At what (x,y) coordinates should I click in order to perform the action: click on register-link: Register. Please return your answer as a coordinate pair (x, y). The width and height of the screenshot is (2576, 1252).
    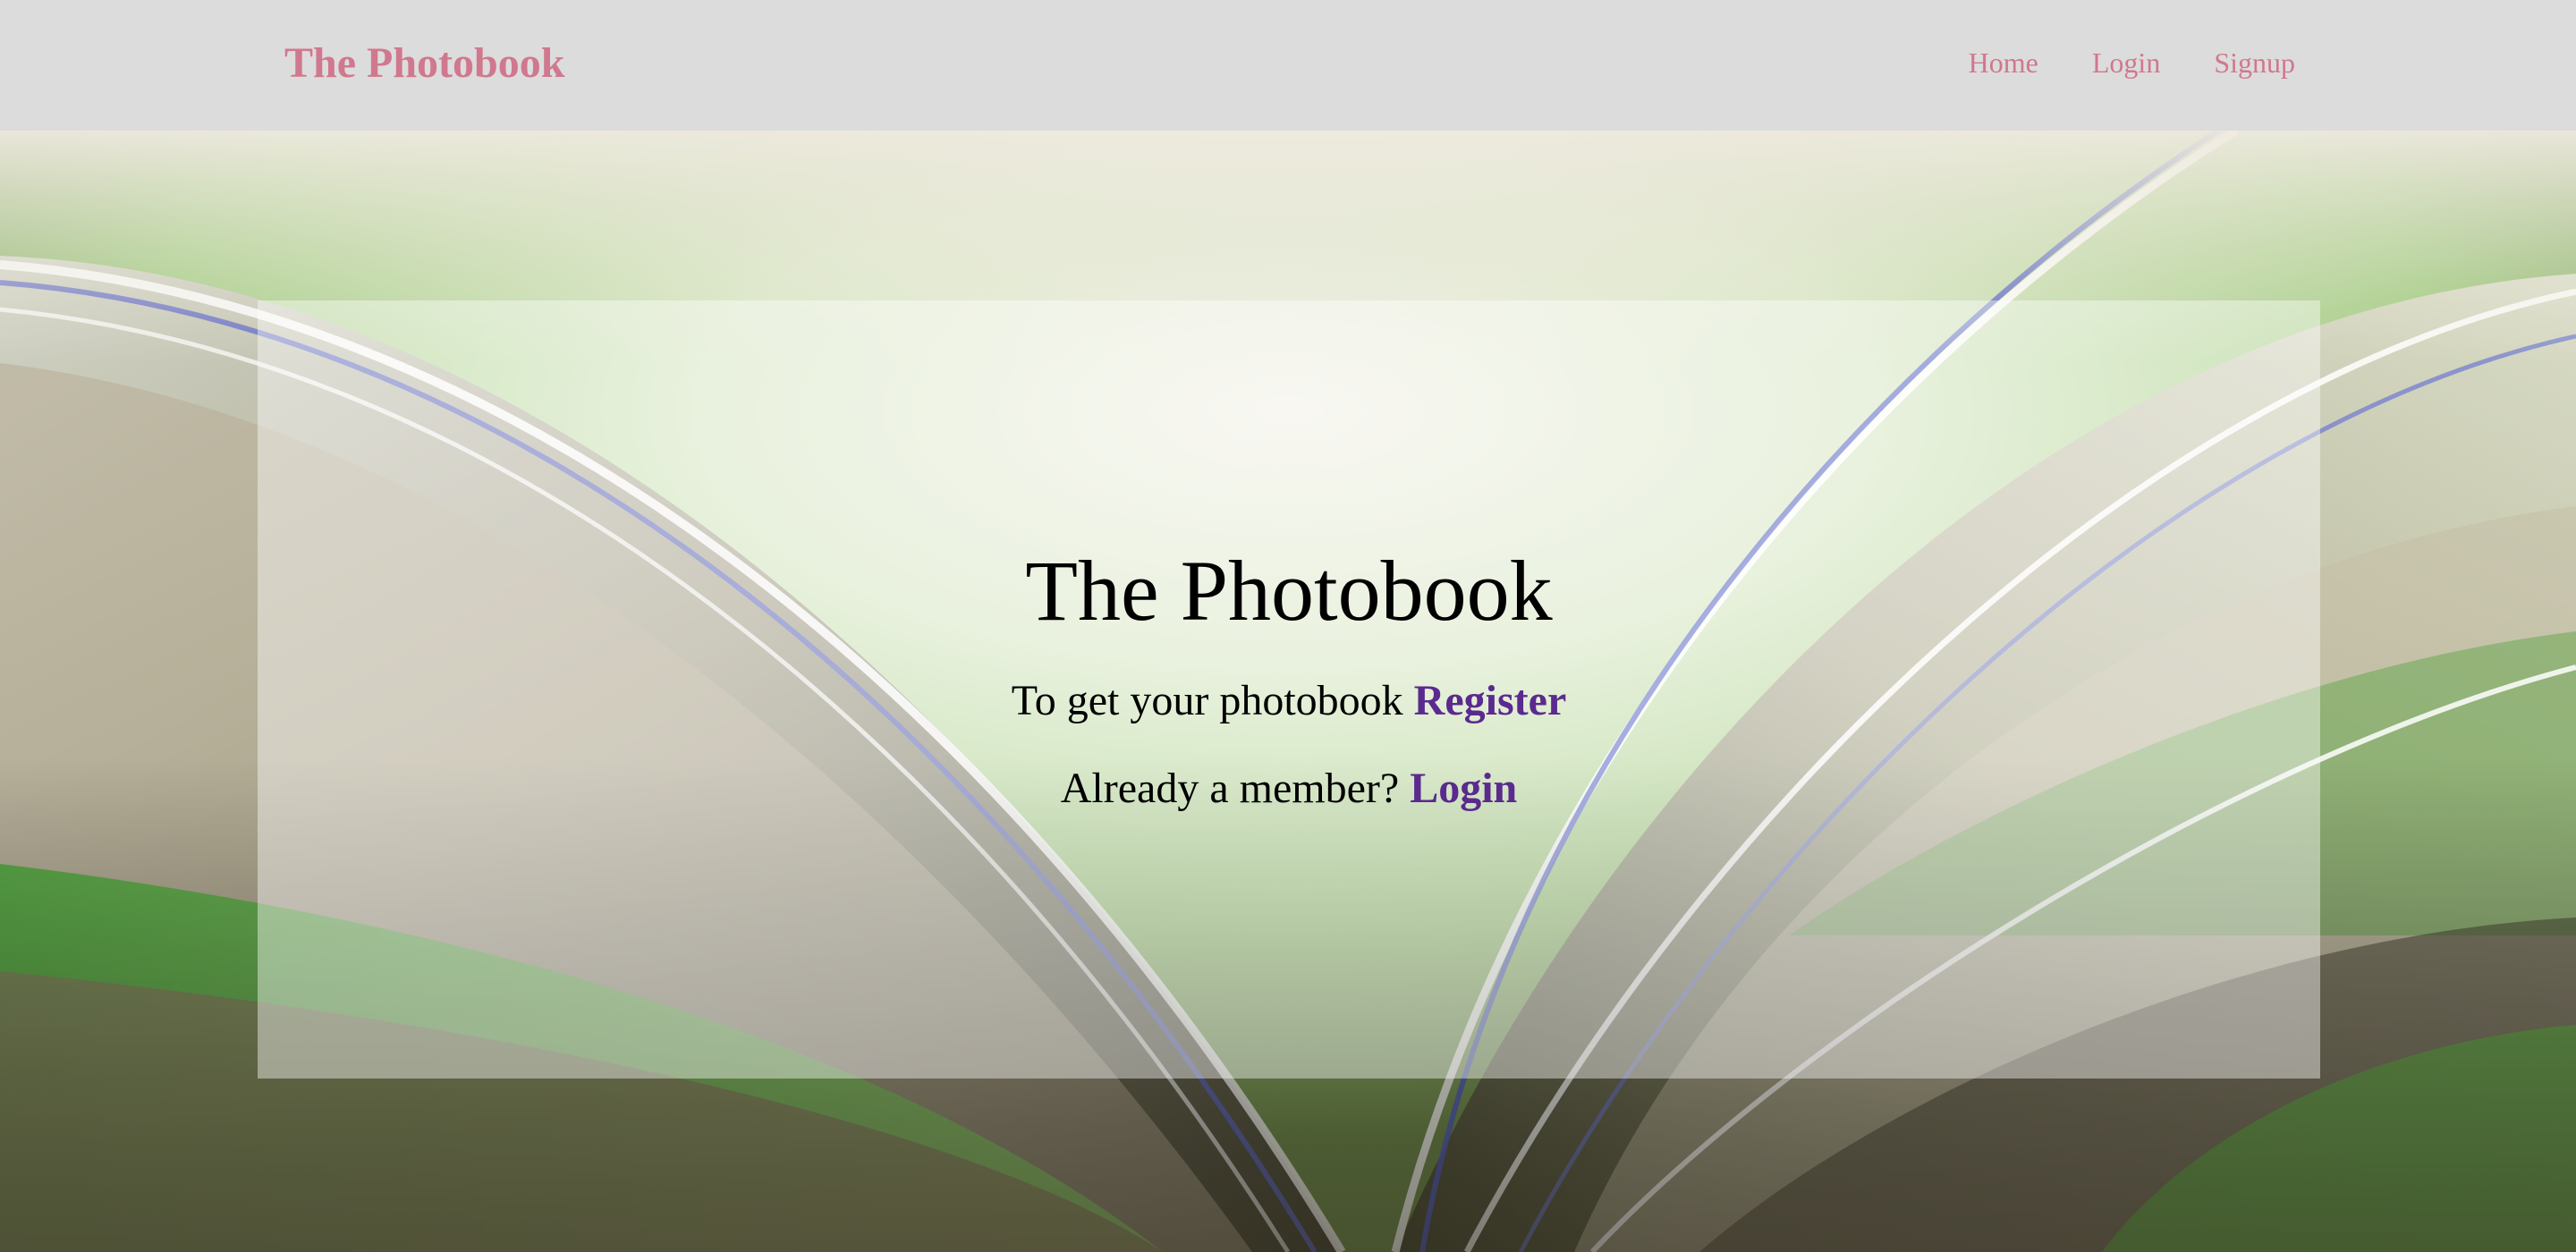
    Looking at the image, I should click on (1490, 700).